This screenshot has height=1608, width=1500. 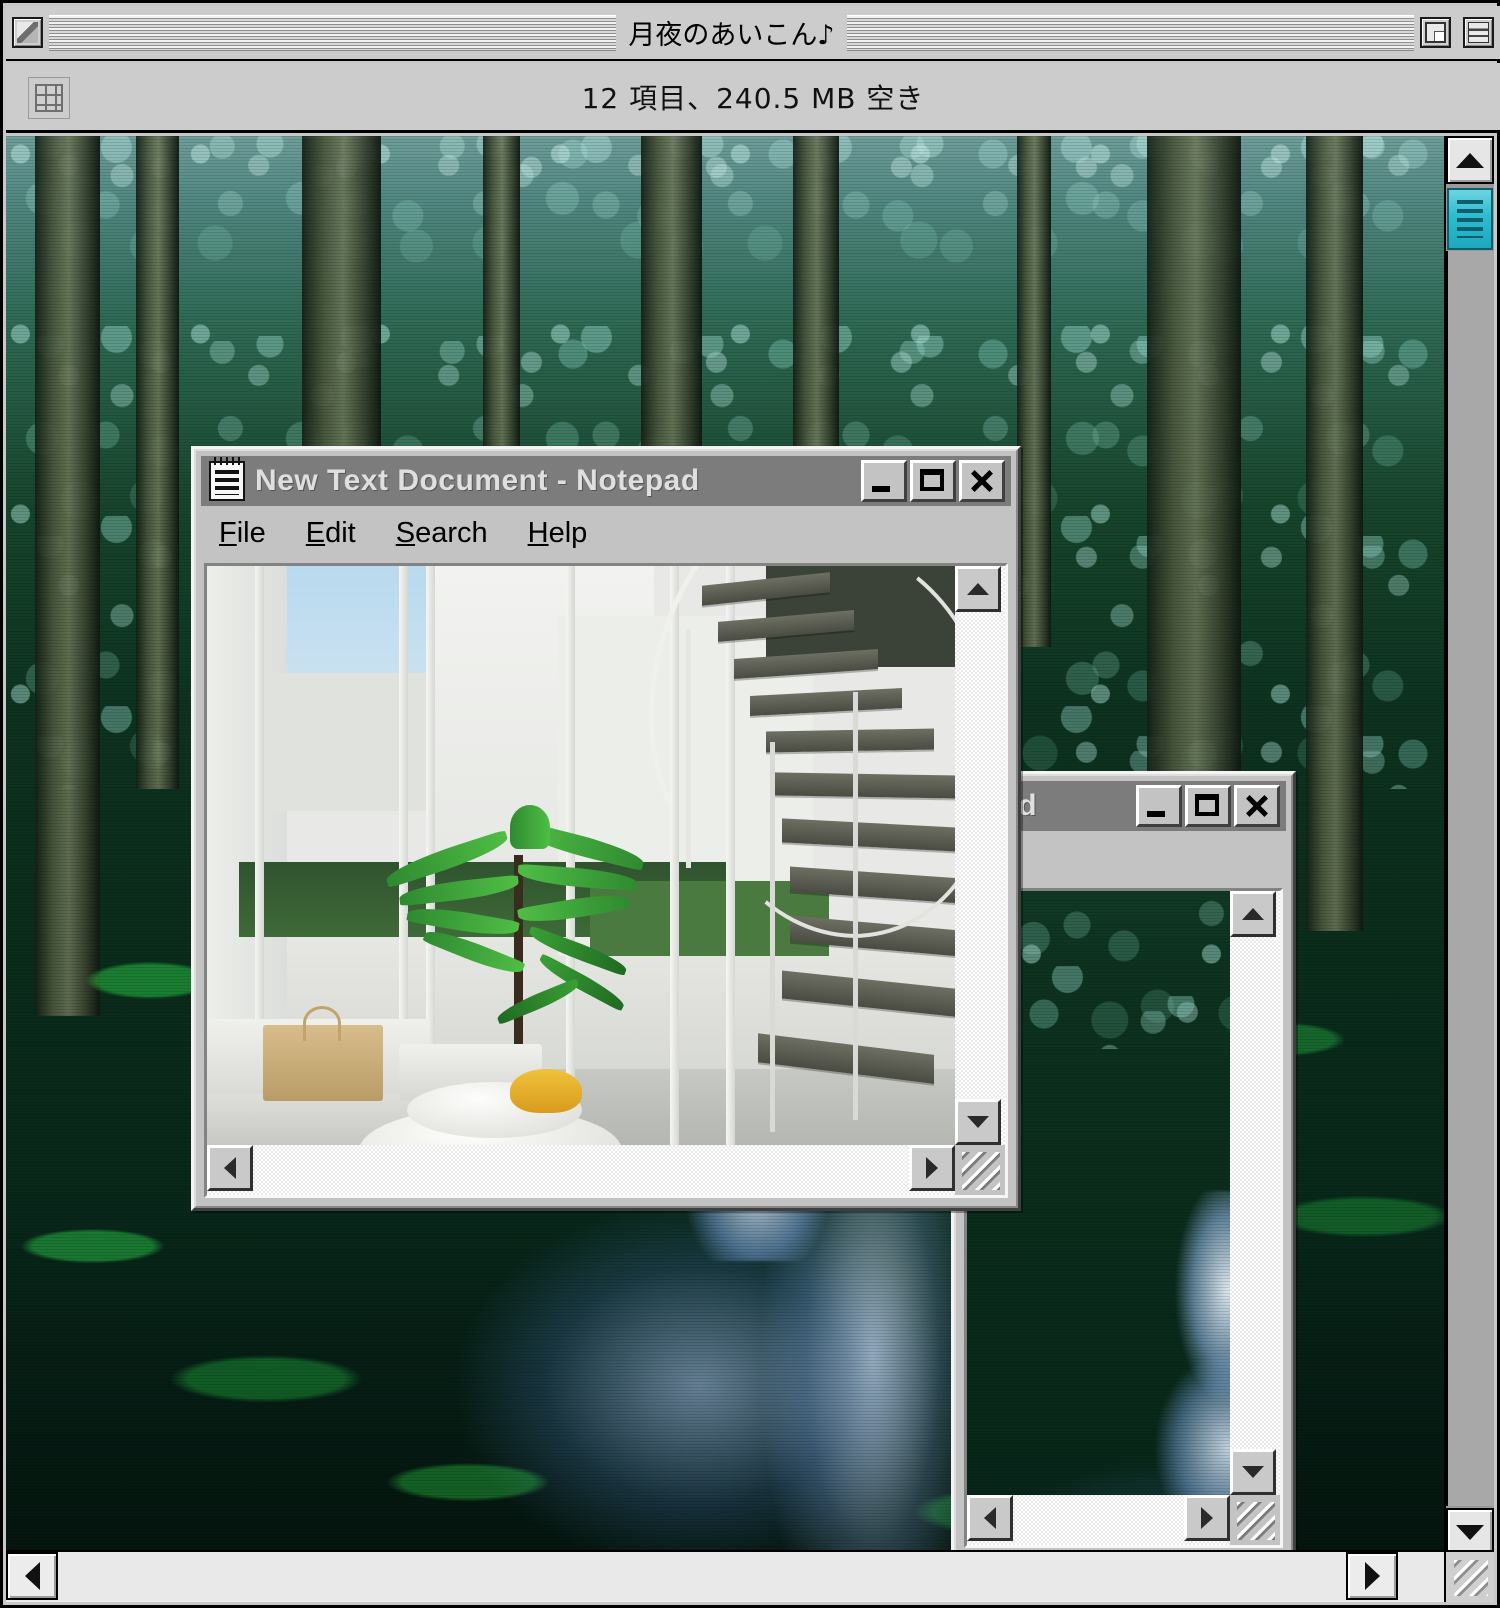 I want to click on collapse-box, so click(x=1479, y=32).